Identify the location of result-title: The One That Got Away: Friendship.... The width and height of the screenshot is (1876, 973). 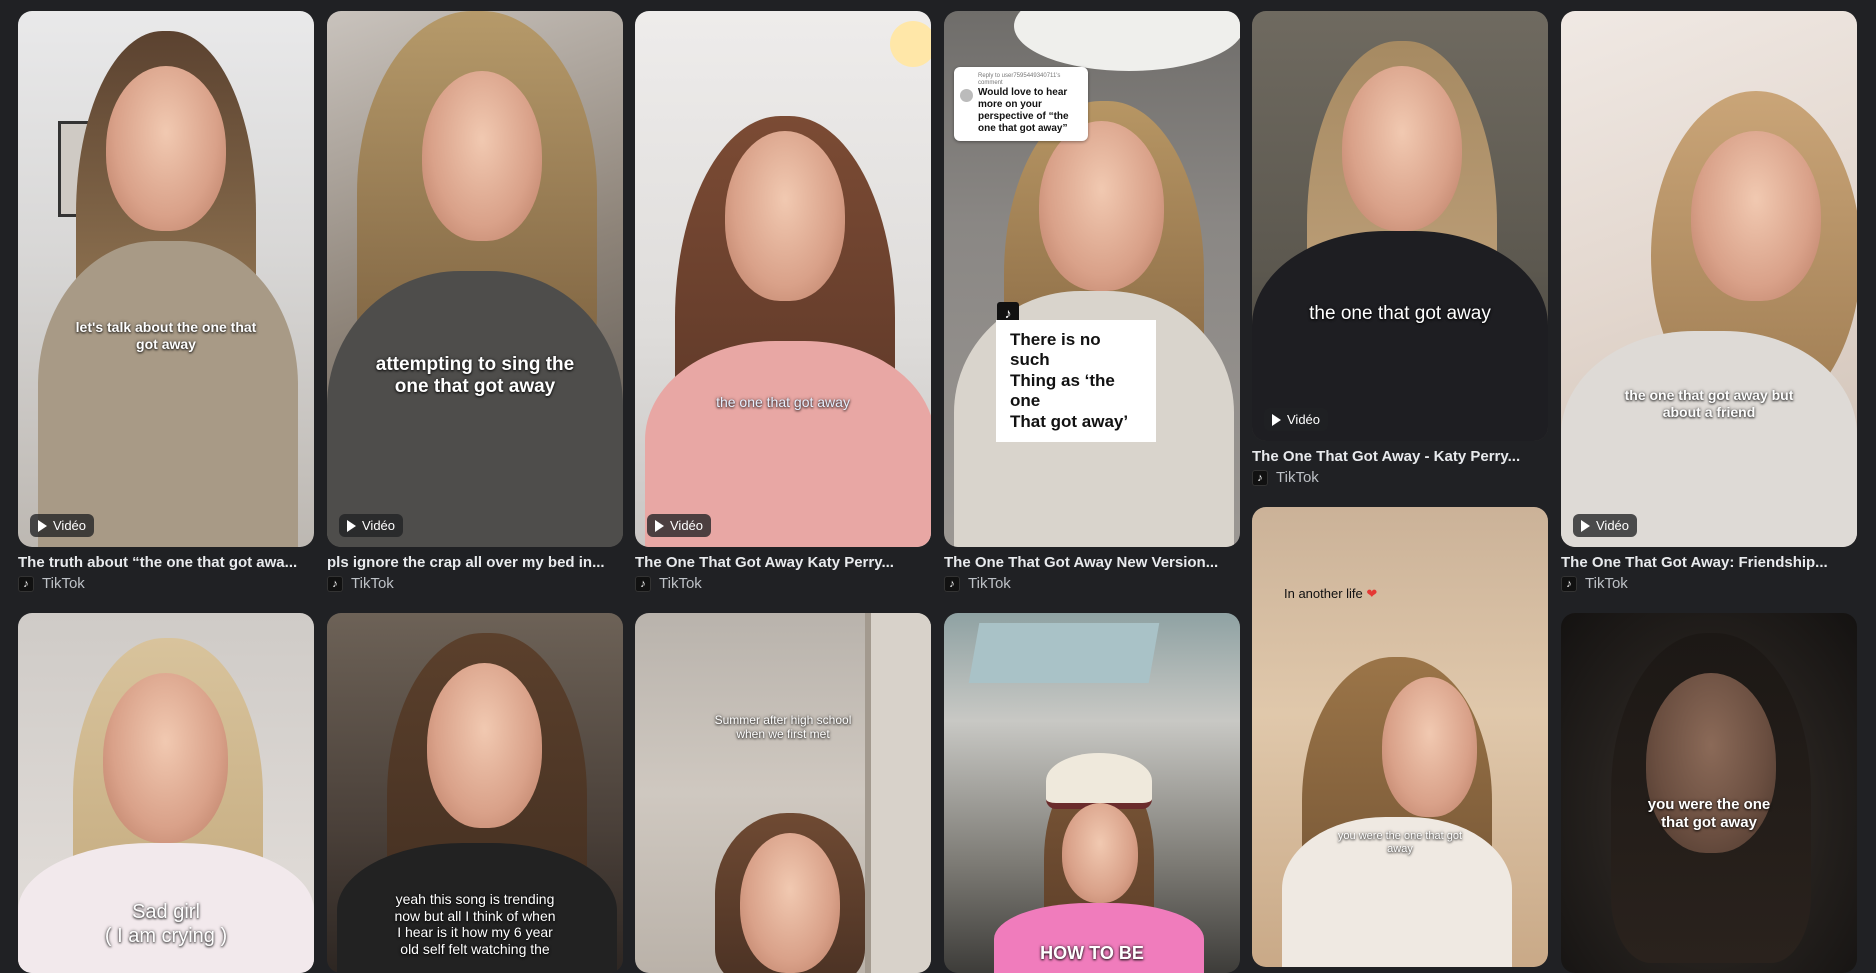
(1709, 562).